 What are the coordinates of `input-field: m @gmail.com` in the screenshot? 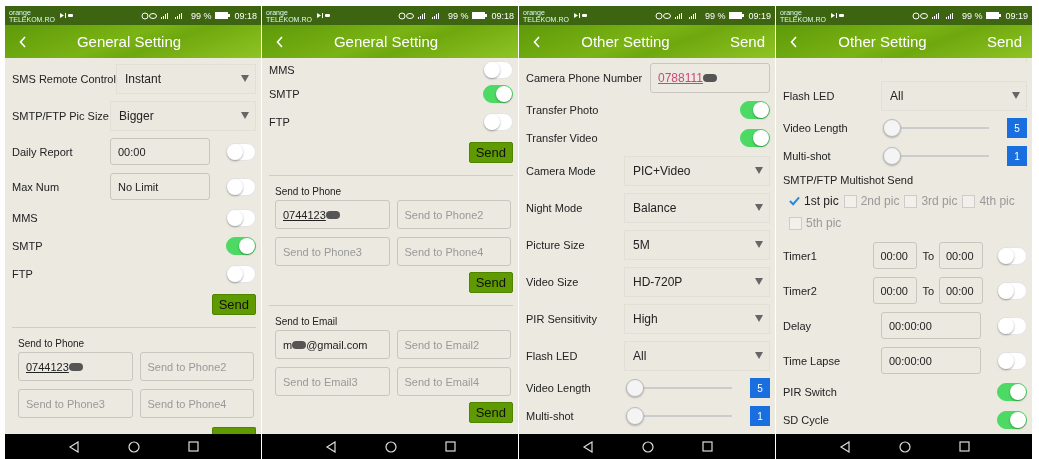 It's located at (332, 344).